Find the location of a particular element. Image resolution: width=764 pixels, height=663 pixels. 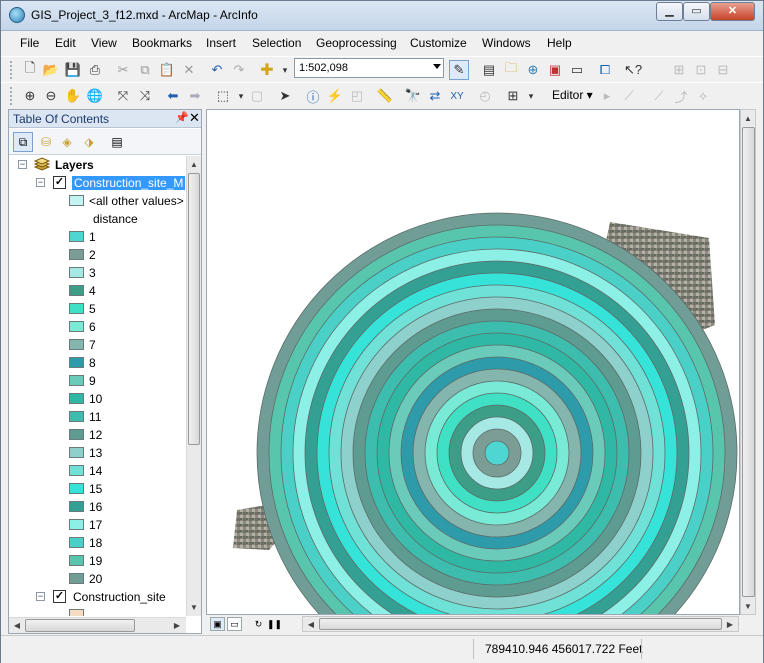

straight-segment-icon: ⟋ is located at coordinates (659, 96).